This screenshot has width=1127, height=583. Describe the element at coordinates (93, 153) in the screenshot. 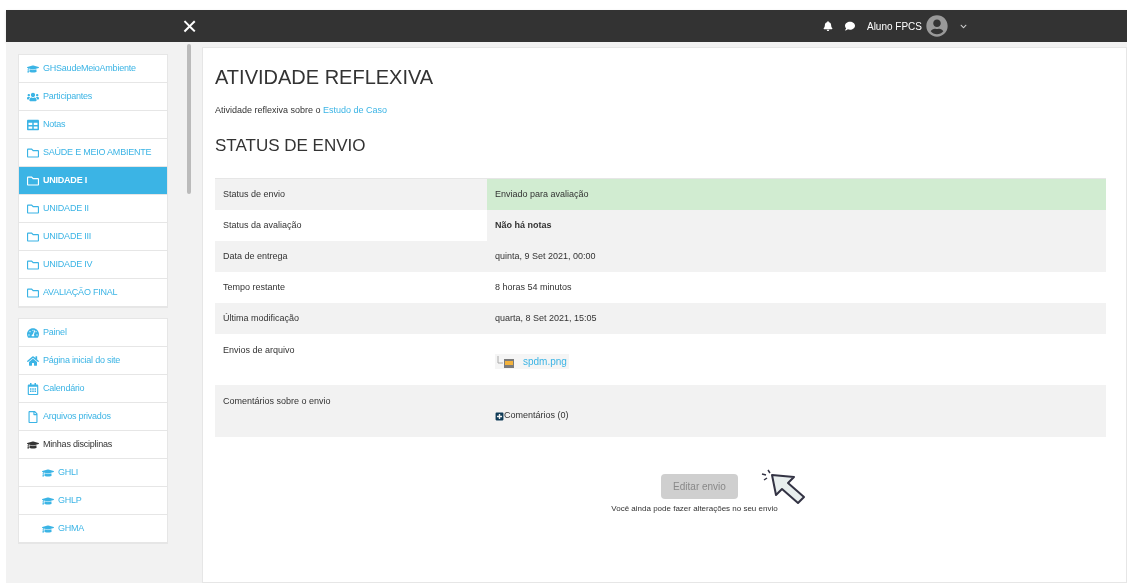

I see `sidebar-item: SAÚDE E MEIO AMBIENTE` at that location.